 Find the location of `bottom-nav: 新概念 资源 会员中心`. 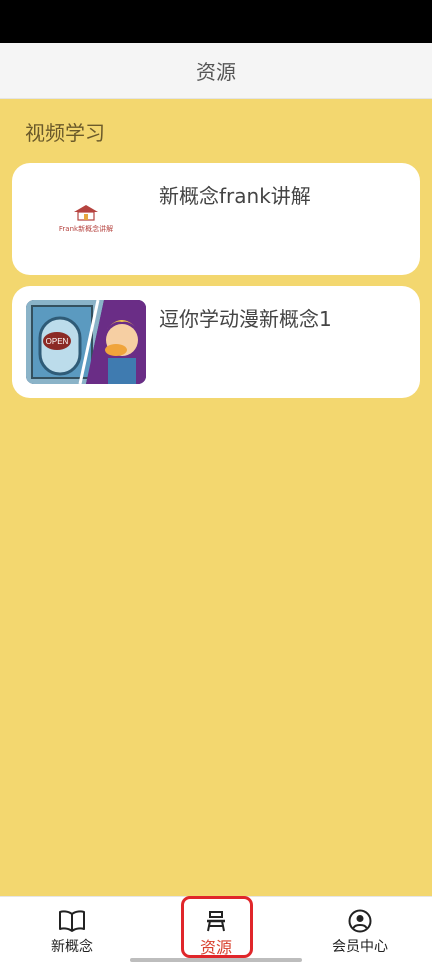

bottom-nav: 新概念 资源 会员中心 is located at coordinates (216, 930).